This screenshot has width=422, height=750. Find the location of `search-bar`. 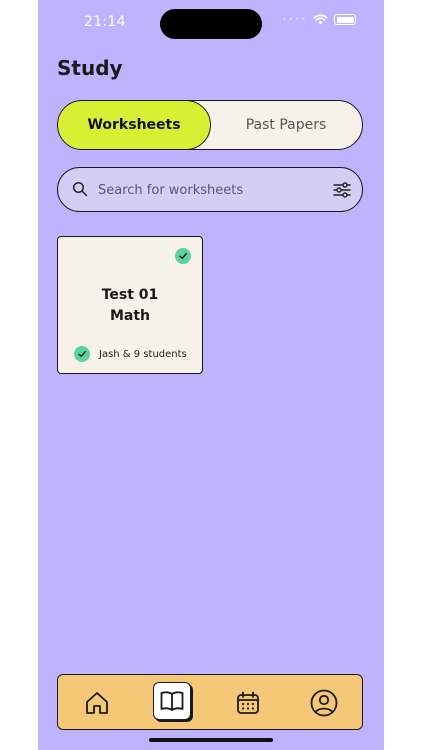

search-bar is located at coordinates (210, 189).